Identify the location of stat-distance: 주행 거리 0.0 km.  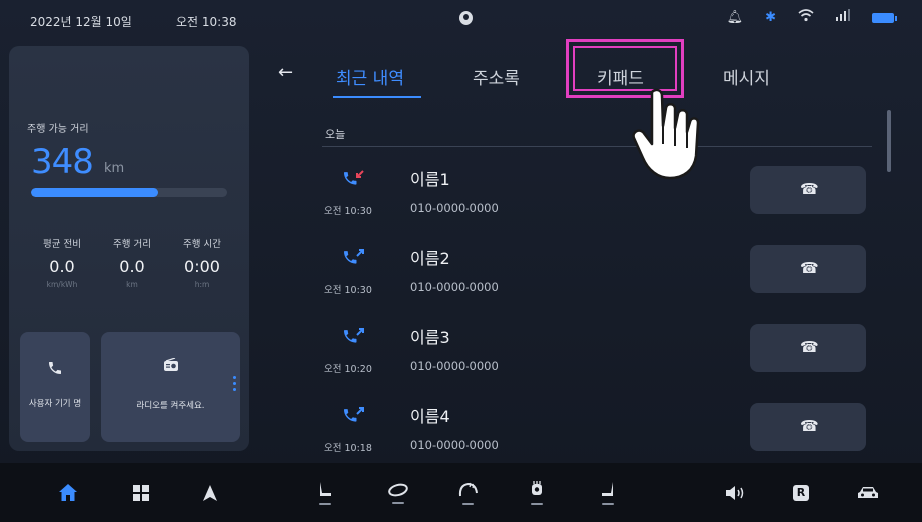
(132, 262).